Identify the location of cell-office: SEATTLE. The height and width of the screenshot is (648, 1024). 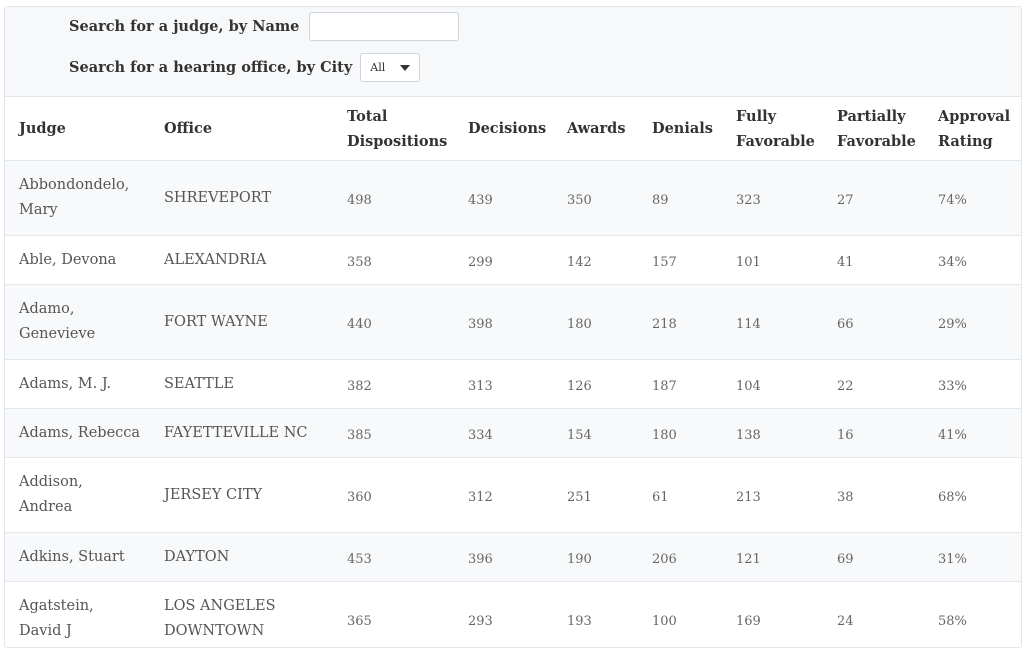
(241, 384).